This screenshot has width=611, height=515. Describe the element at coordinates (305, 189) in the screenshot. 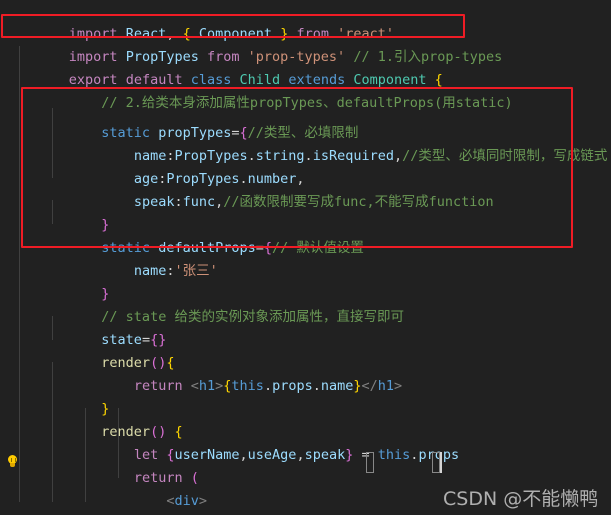

I see `code-line: speak:func,//函数限制要写成func,不能写成function` at that location.